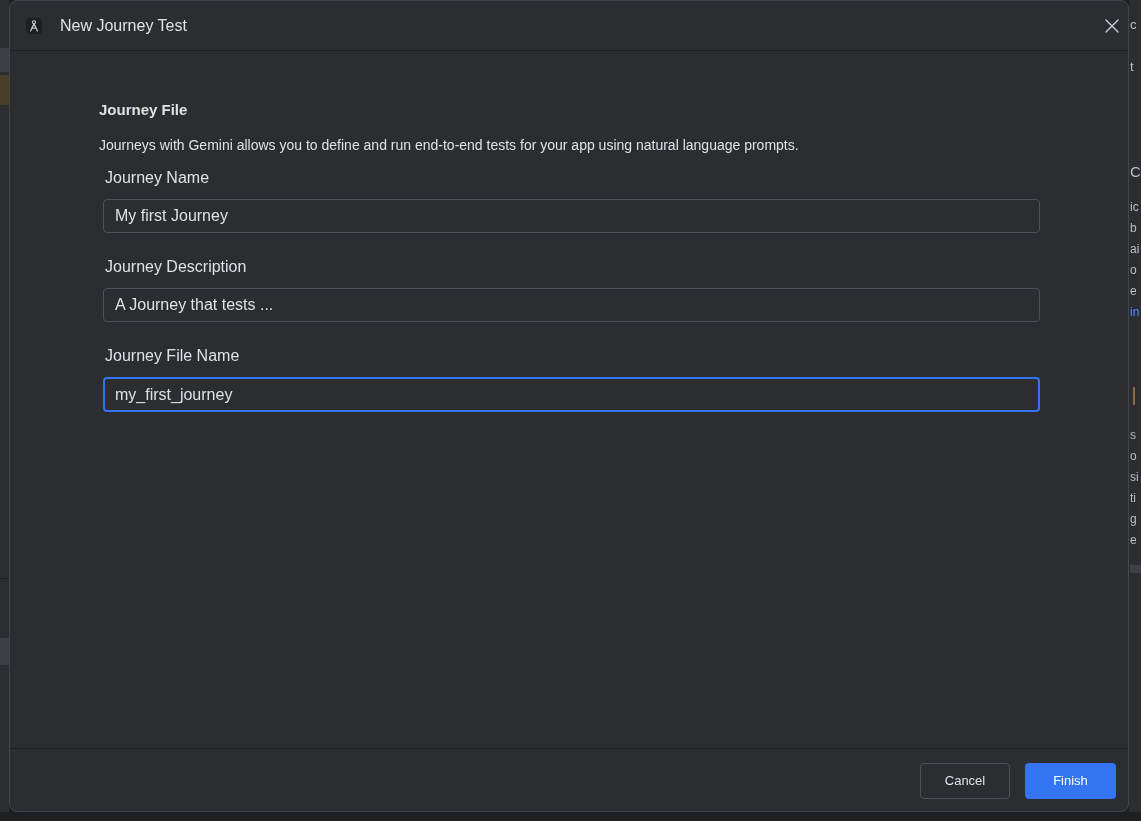 The width and height of the screenshot is (1141, 821). Describe the element at coordinates (1133, 25) in the screenshot. I see `text-fragment: c` at that location.